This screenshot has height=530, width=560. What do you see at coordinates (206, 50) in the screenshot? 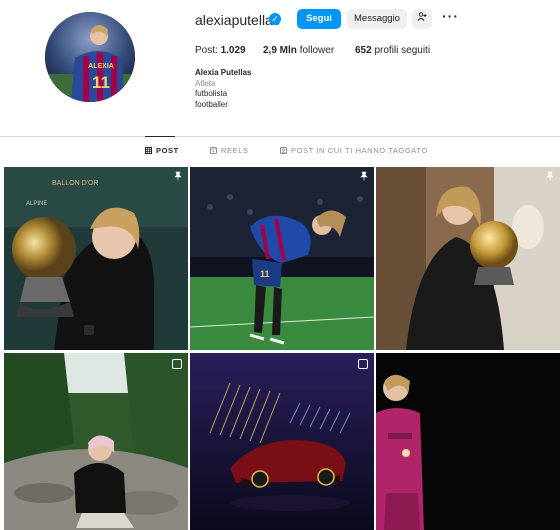
I see `stat-posts-label: Post:` at bounding box center [206, 50].